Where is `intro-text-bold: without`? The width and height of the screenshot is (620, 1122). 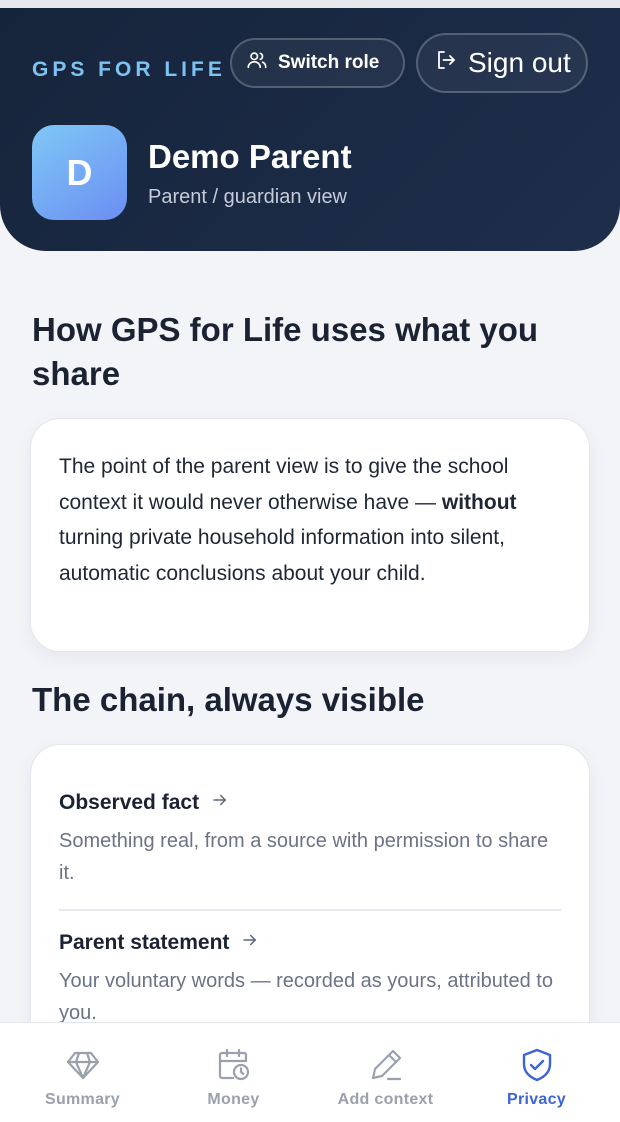 intro-text-bold: without is located at coordinates (479, 502).